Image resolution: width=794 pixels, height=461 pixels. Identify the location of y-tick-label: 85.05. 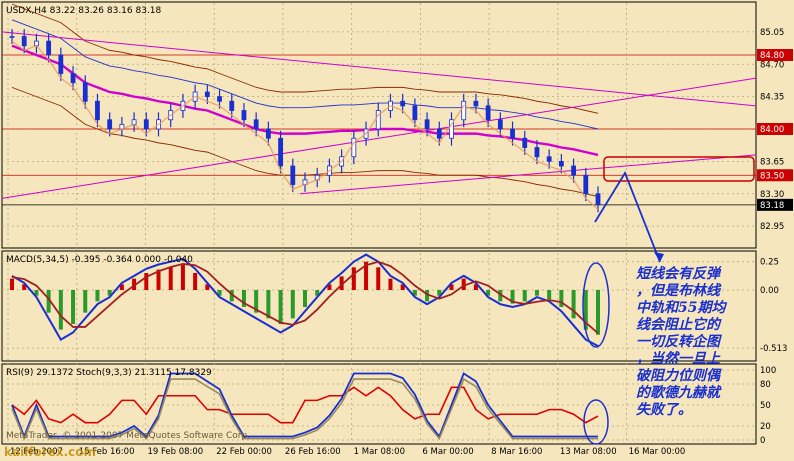
(772, 33).